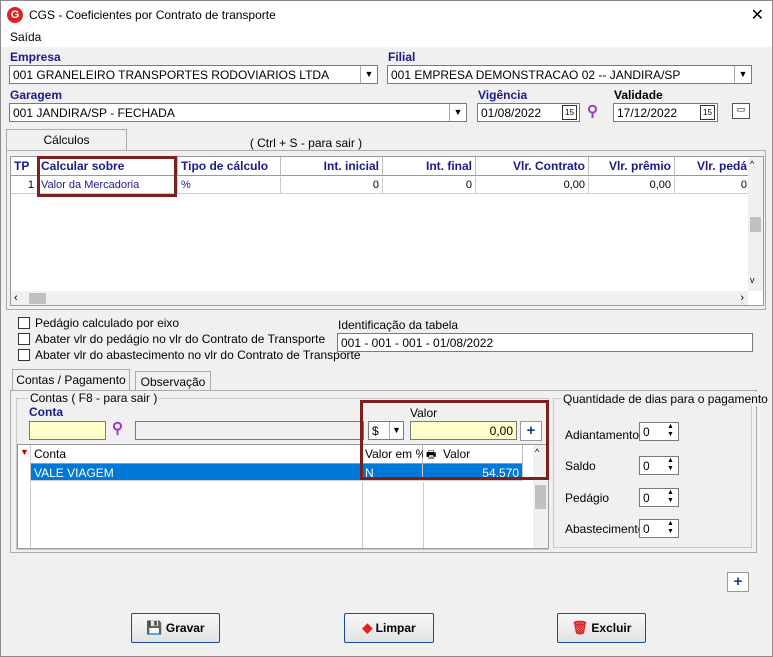  Describe the element at coordinates (659, 465) in the screenshot. I see `saldo-spinner: 0 ▲ ▼` at that location.